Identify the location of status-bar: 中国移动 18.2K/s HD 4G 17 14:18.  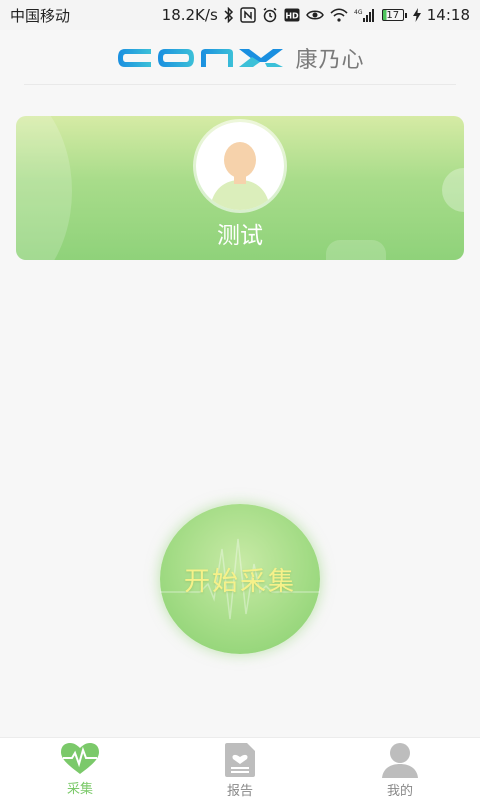
(240, 15).